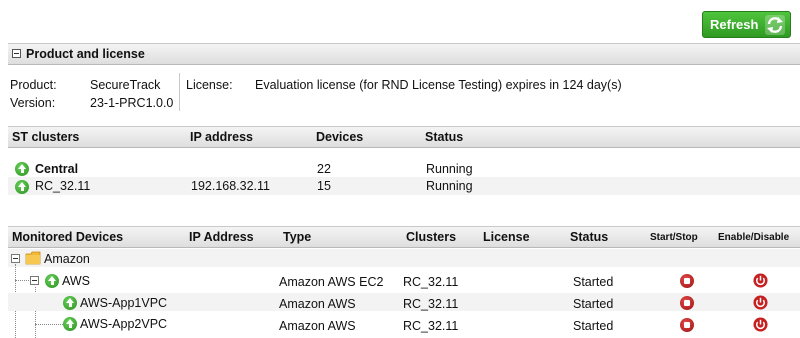  I want to click on collapse-icon, so click(16, 53).